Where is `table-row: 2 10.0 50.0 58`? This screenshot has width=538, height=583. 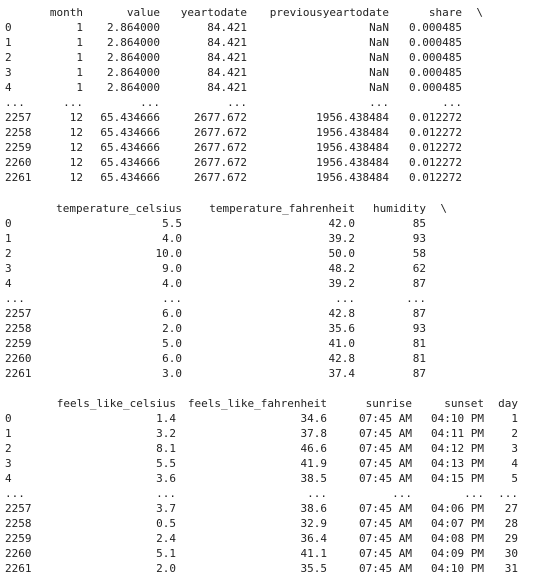
table-row: 2 10.0 50.0 58 is located at coordinates (269, 253).